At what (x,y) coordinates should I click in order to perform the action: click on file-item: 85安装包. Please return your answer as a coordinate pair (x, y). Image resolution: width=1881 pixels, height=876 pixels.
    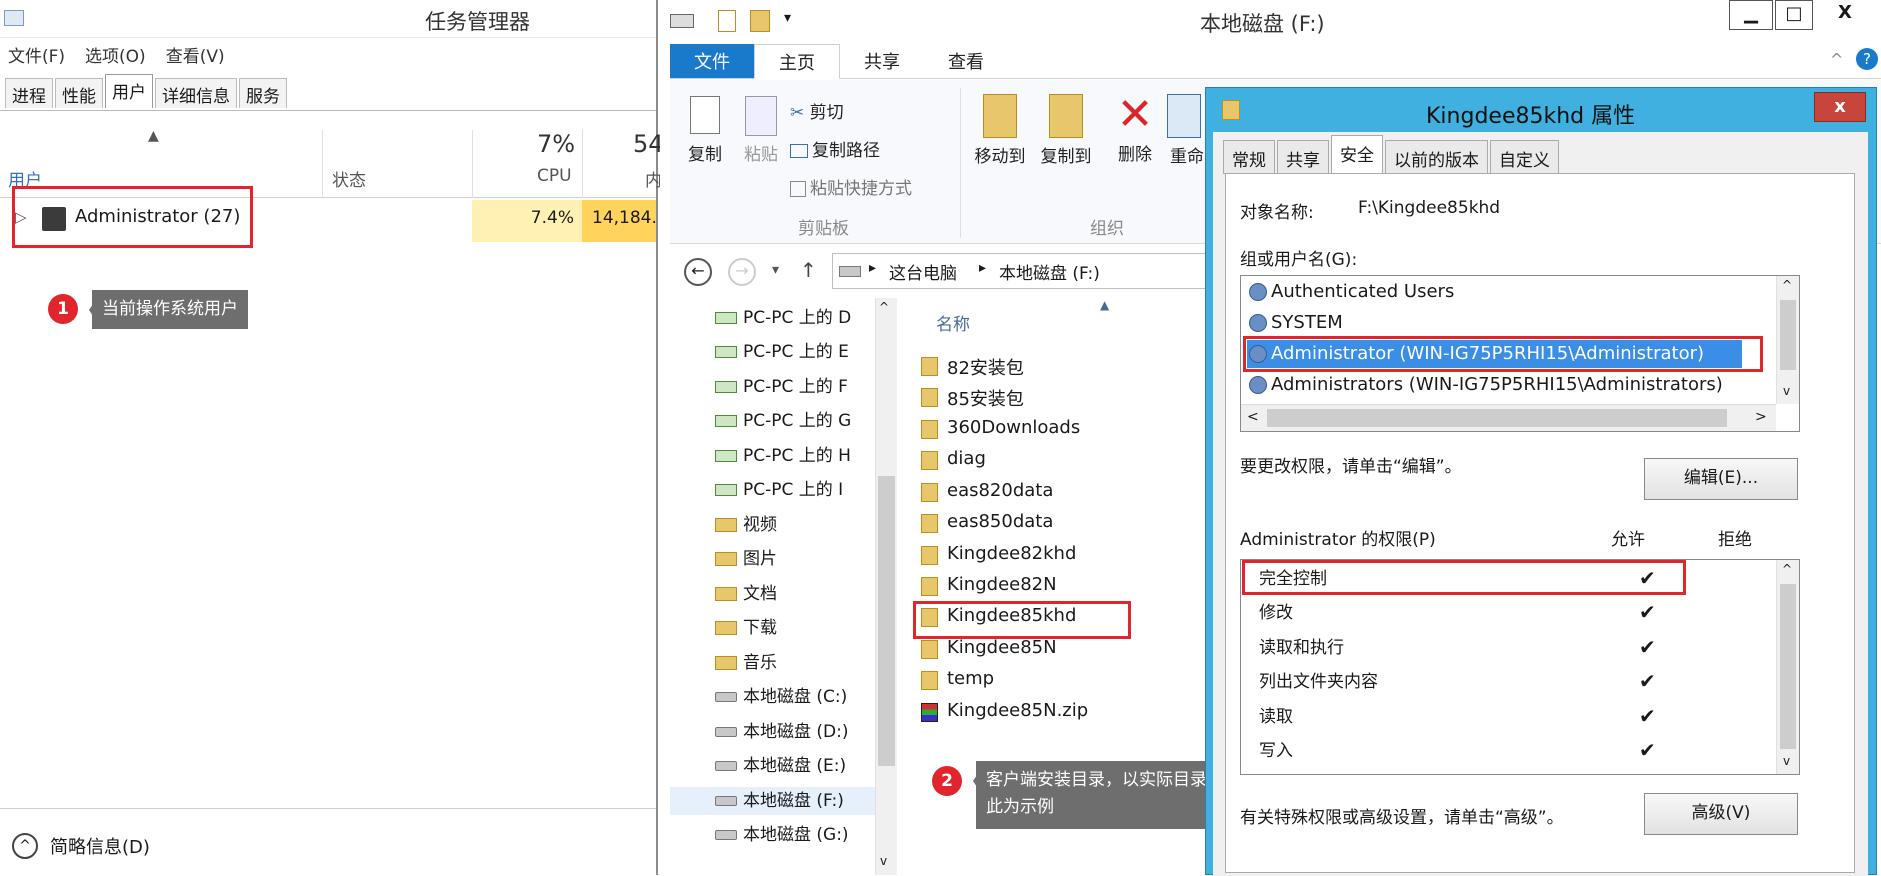
    Looking at the image, I should click on (972, 398).